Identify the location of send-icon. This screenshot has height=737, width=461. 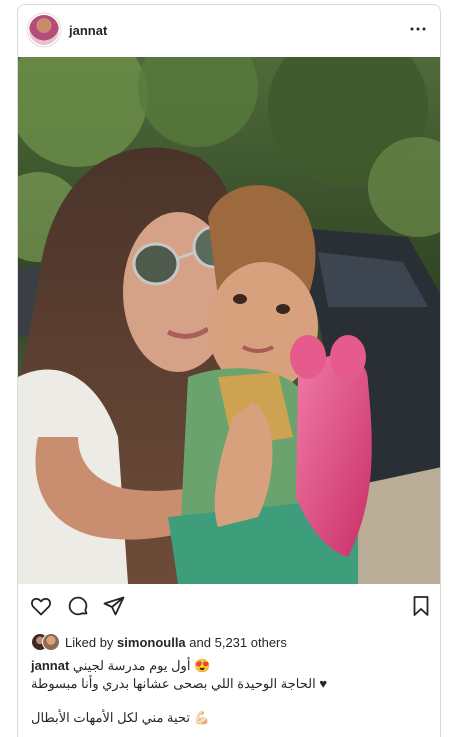
(114, 606).